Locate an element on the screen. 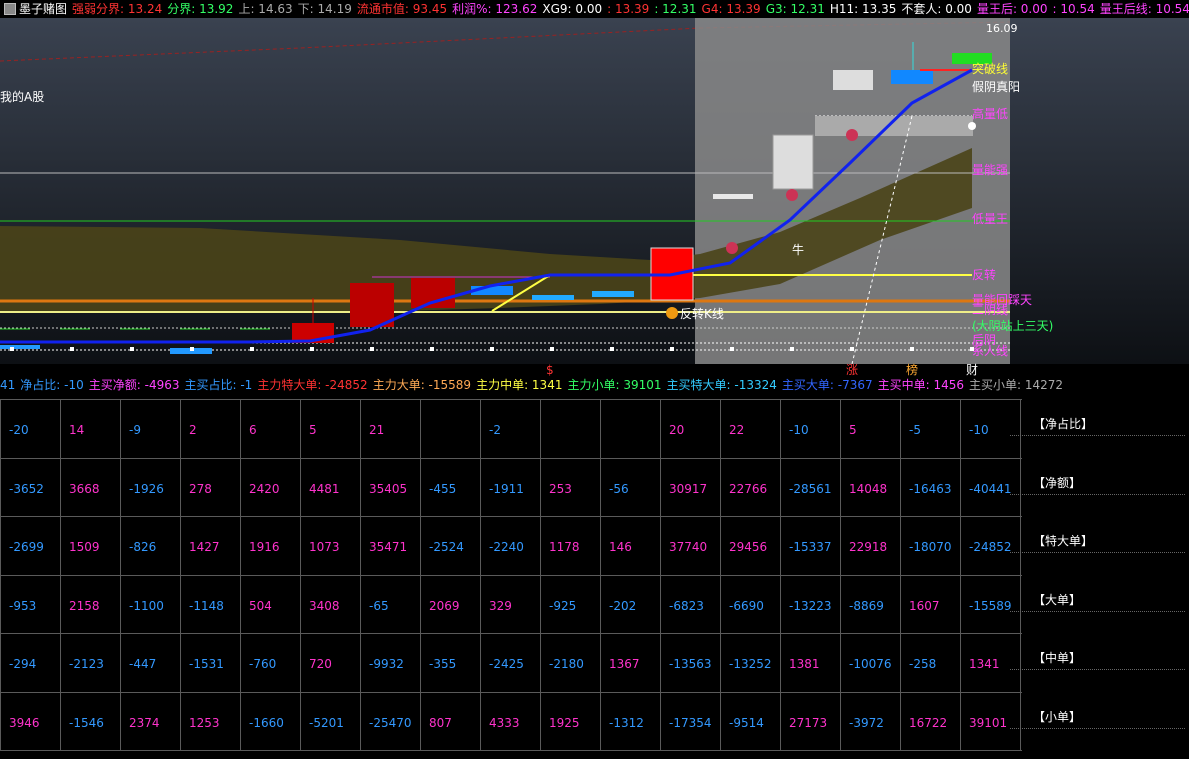 The image size is (1189, 759). table-cell: -1312 is located at coordinates (630, 721).